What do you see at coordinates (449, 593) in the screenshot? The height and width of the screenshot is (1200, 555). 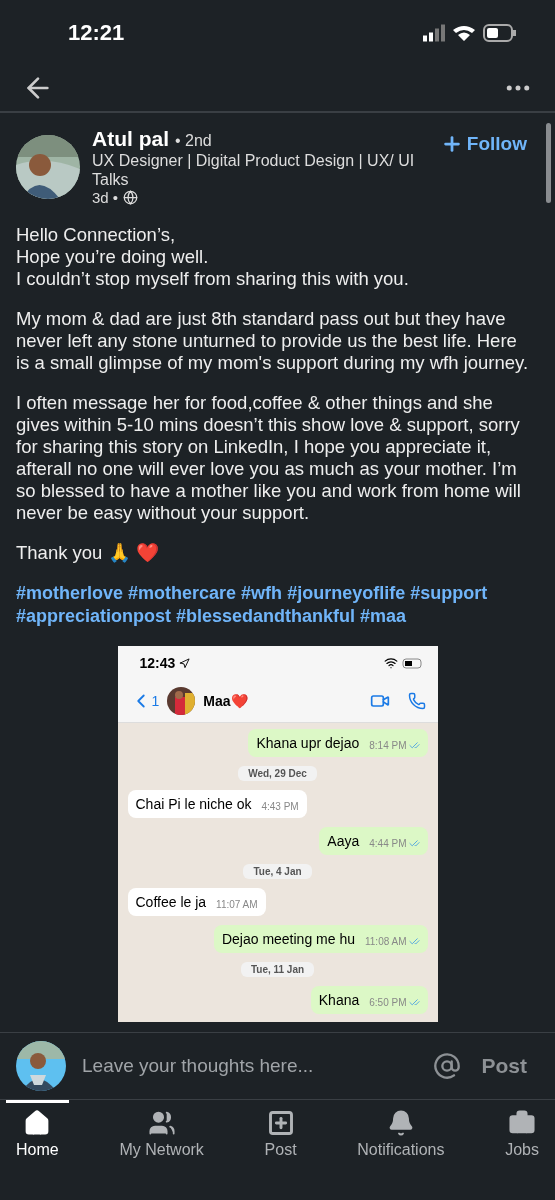 I see `hashtag-link: #support` at bounding box center [449, 593].